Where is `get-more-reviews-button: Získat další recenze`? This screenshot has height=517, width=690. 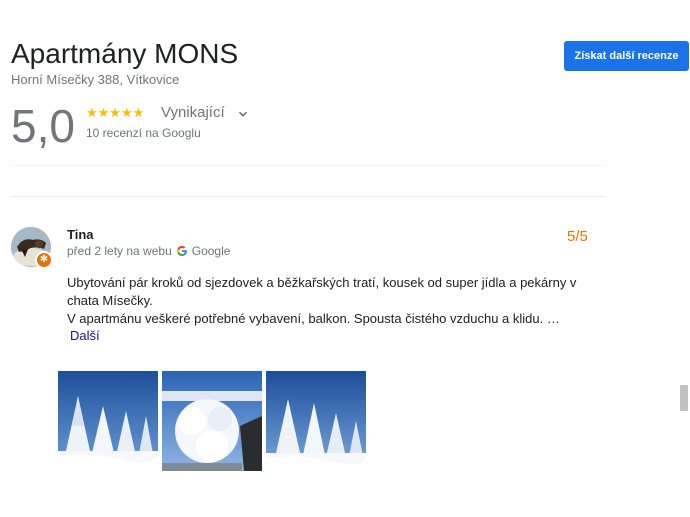
get-more-reviews-button: Získat další recenze is located at coordinates (626, 56).